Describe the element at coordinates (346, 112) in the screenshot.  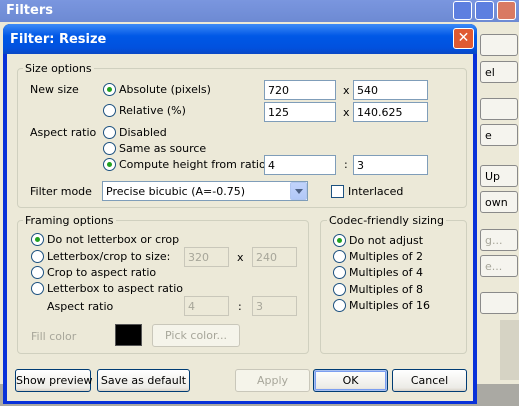
I see `relative-x-separator: x` at that location.